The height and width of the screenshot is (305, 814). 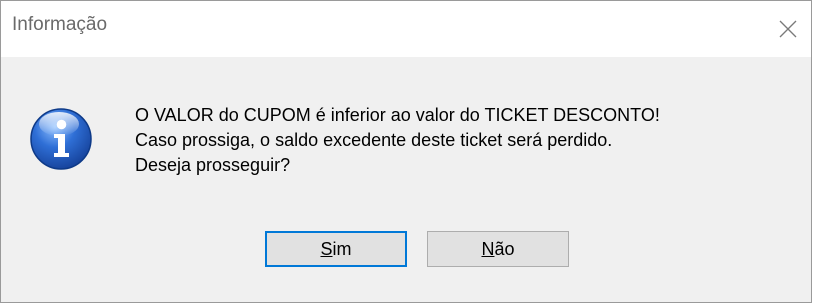 What do you see at coordinates (60, 24) in the screenshot?
I see `window-title: Informação` at bounding box center [60, 24].